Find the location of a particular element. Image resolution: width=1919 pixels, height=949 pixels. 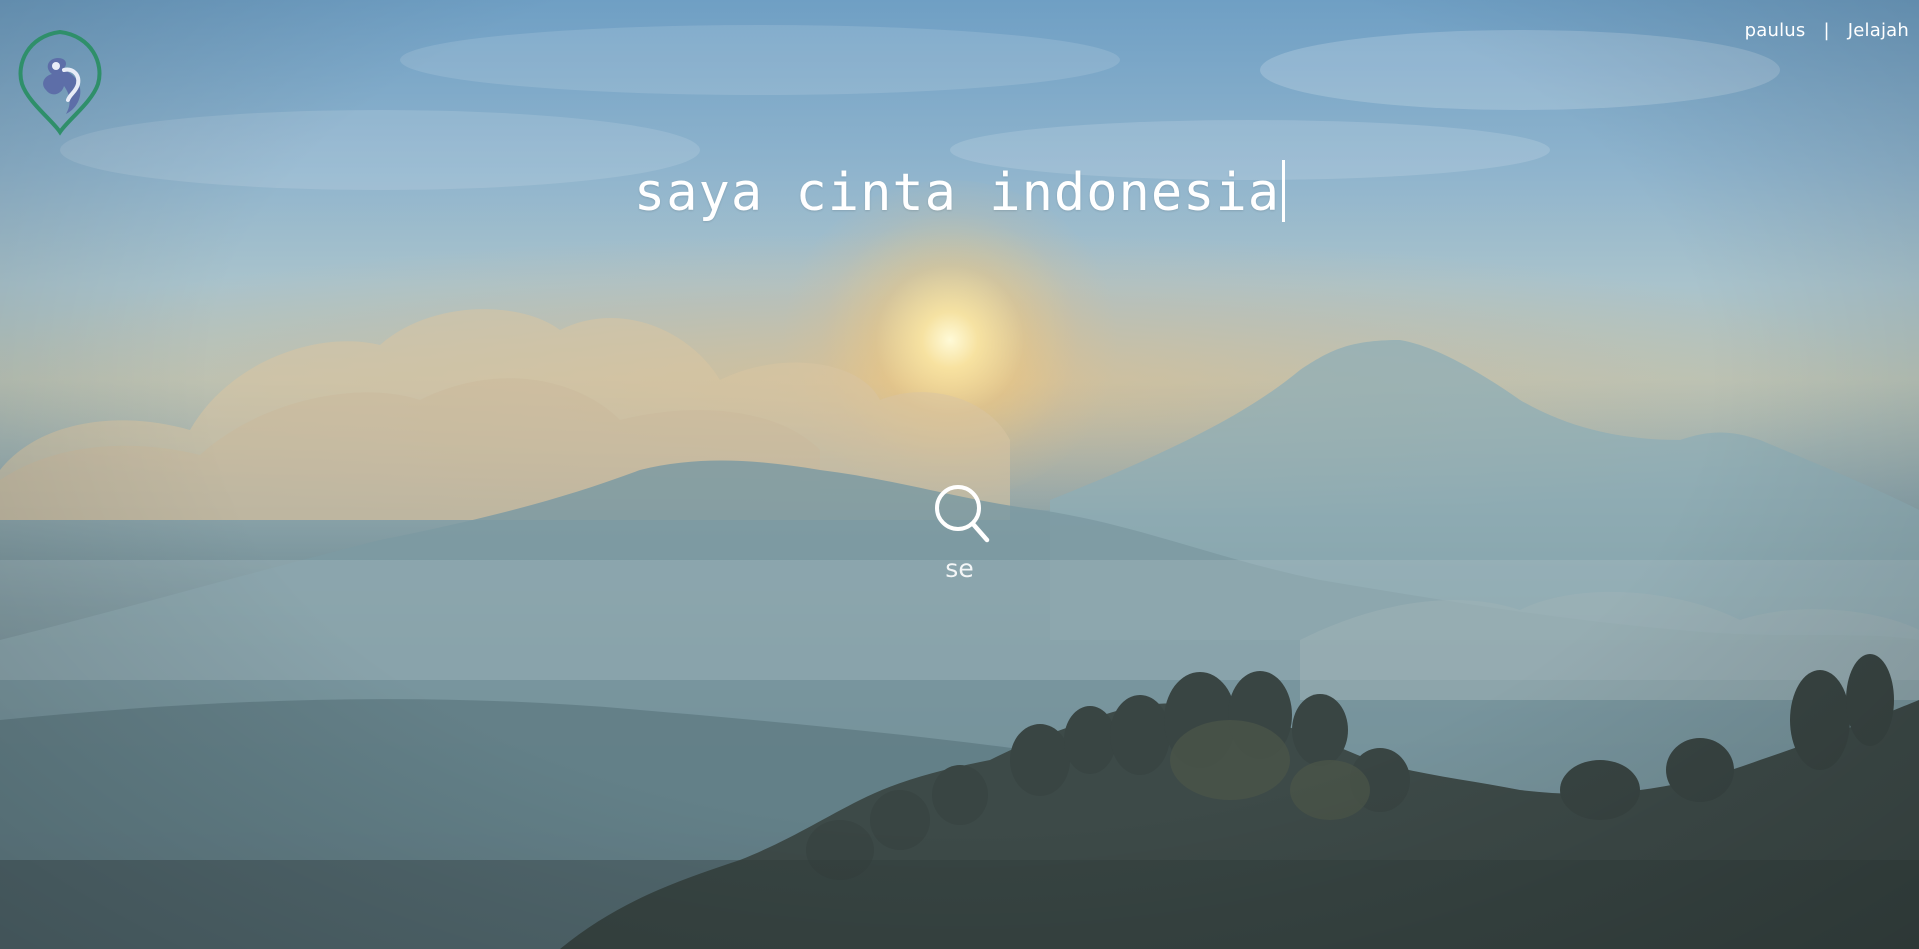

site-logo is located at coordinates (60, 82).